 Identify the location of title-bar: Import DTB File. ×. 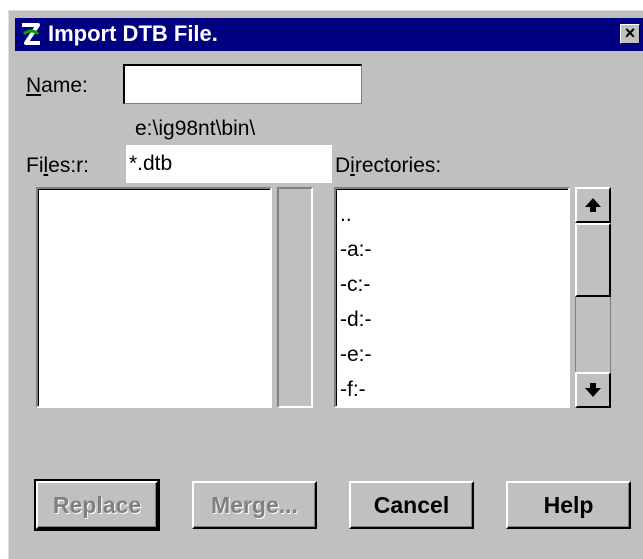
(329, 34).